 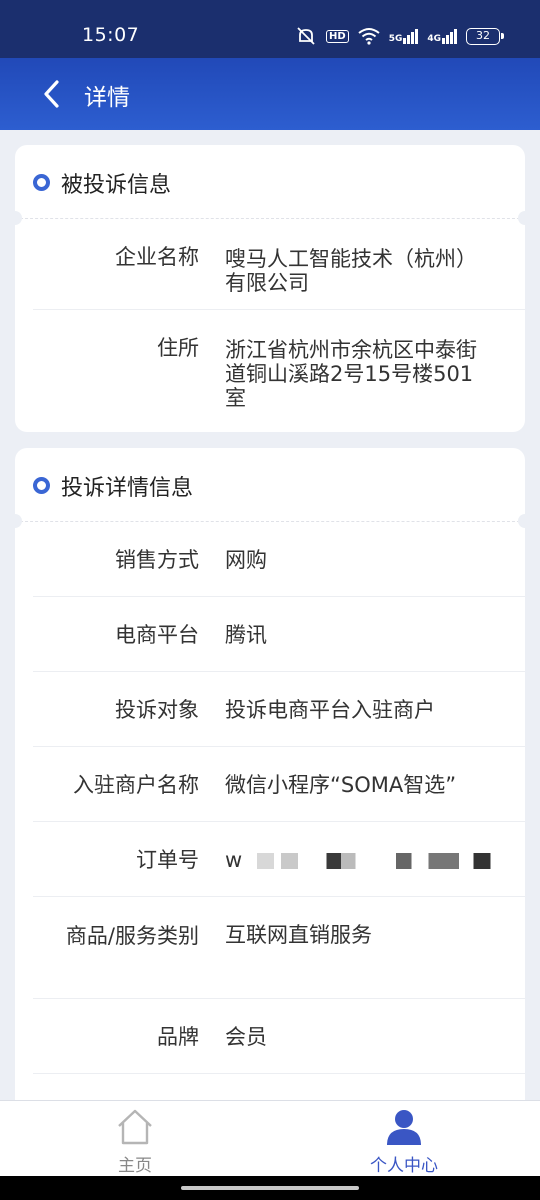 I want to click on card-title: 被投诉信息, so click(x=116, y=185).